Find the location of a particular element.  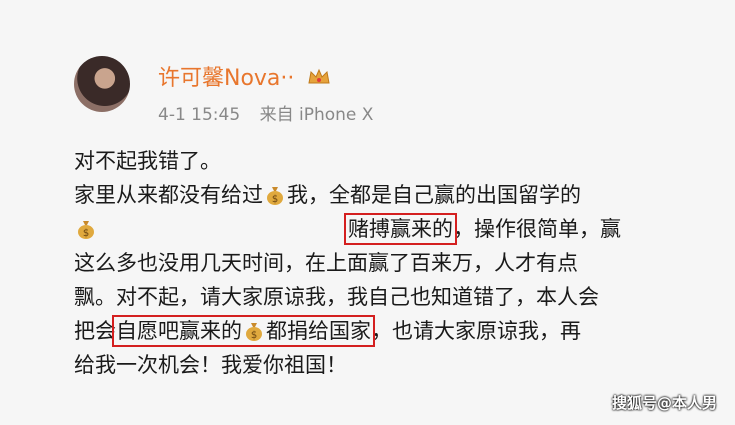

content-line: 这么多也没用几天时间，在上面赢了百来万，人才有点 is located at coordinates (394, 263).